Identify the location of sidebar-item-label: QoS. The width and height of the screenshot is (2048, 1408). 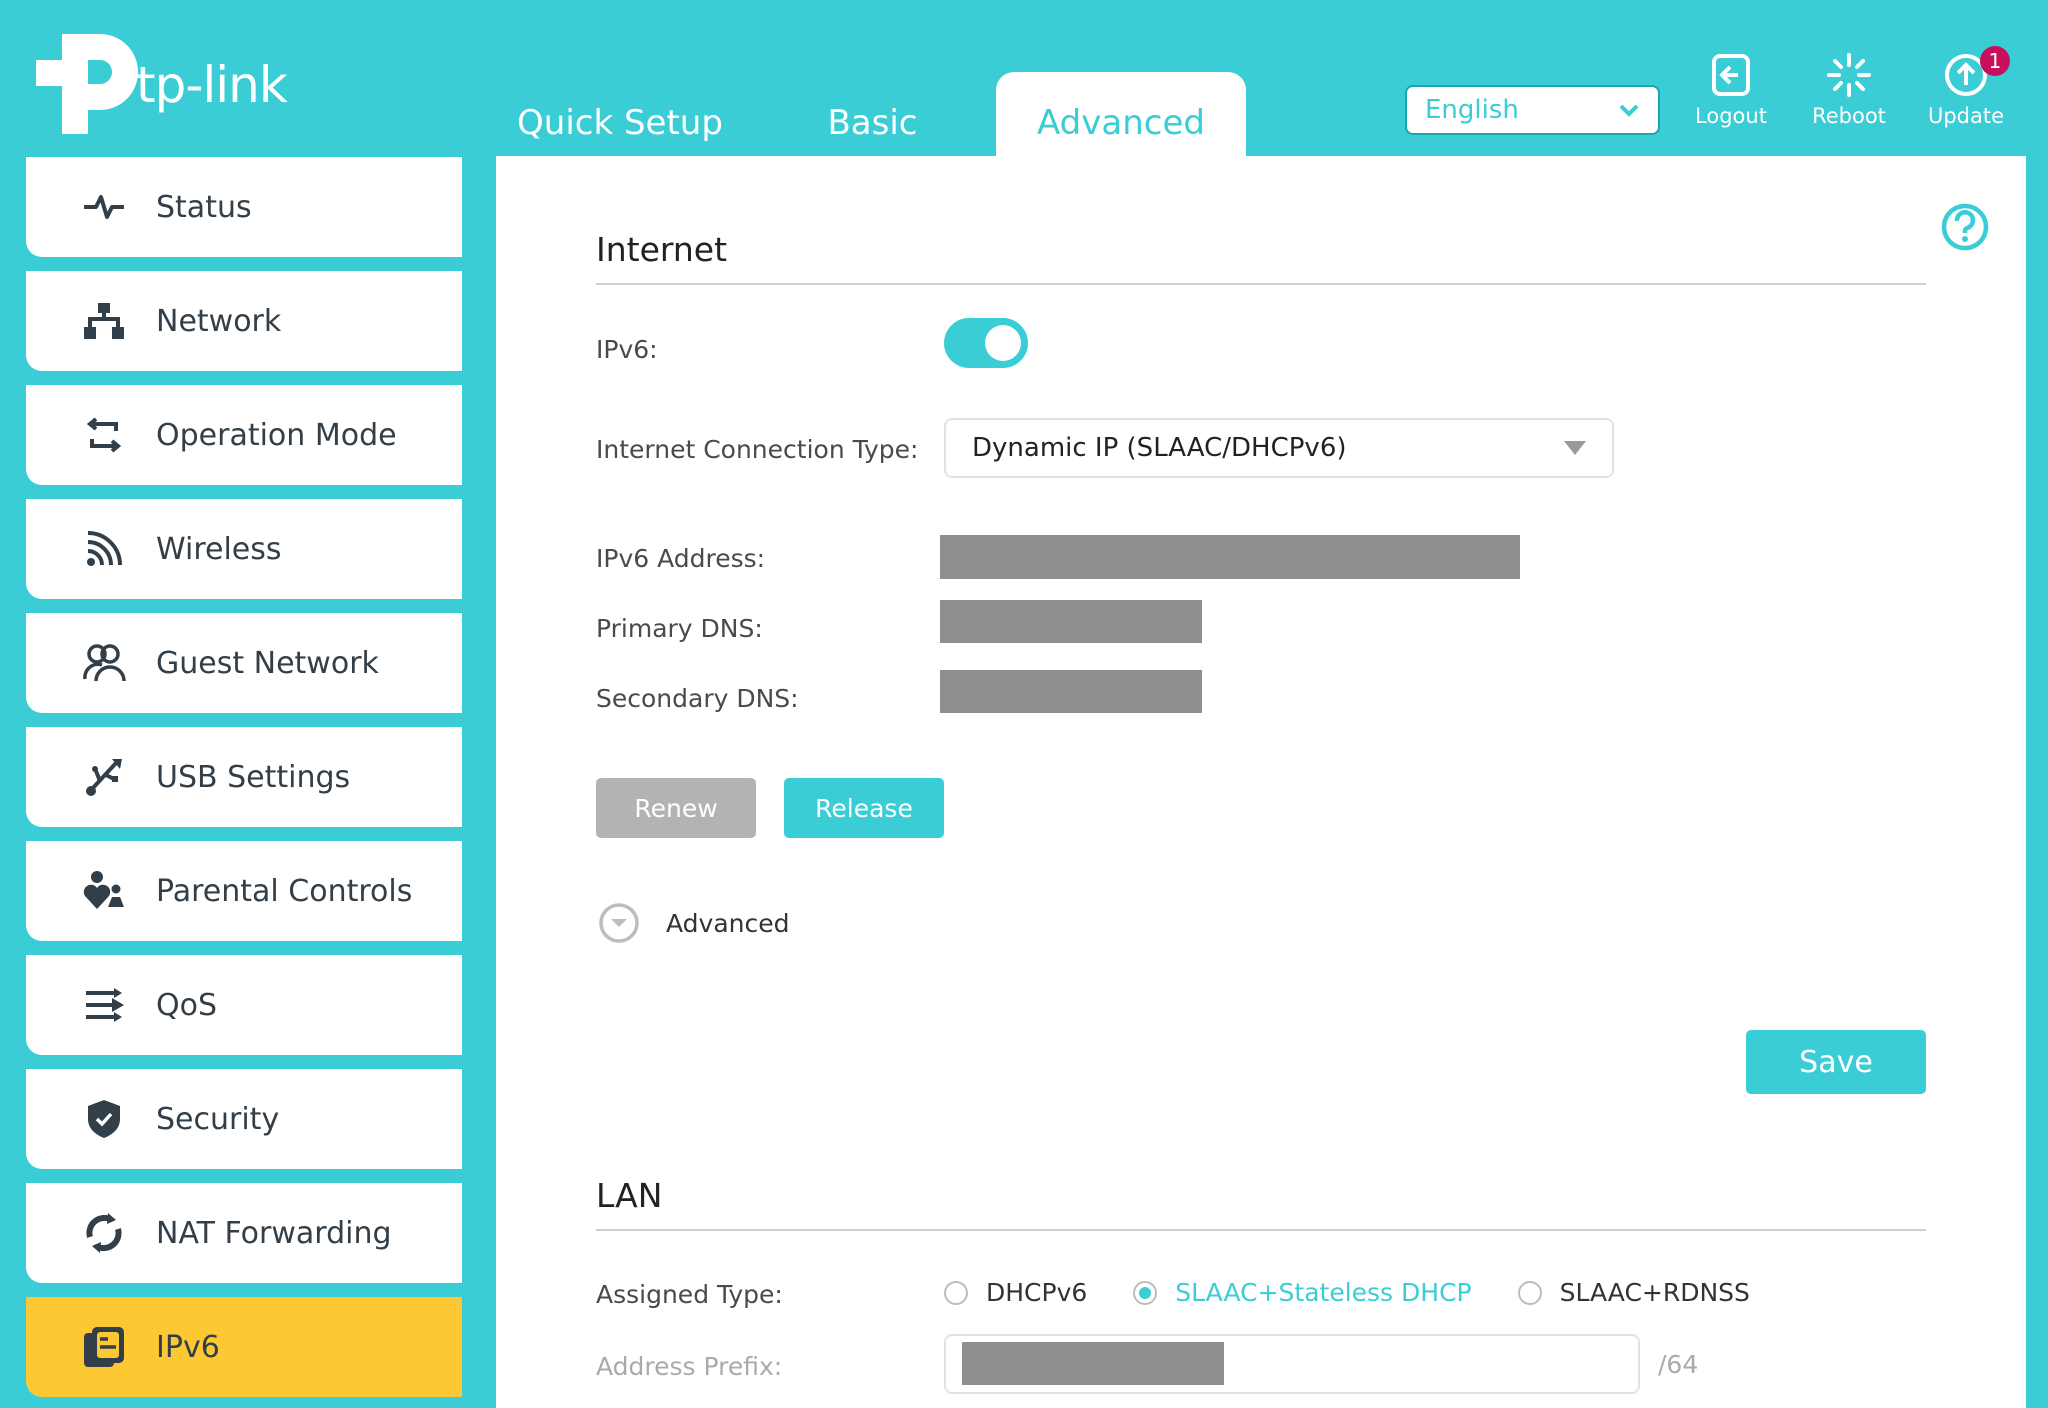
(187, 1005).